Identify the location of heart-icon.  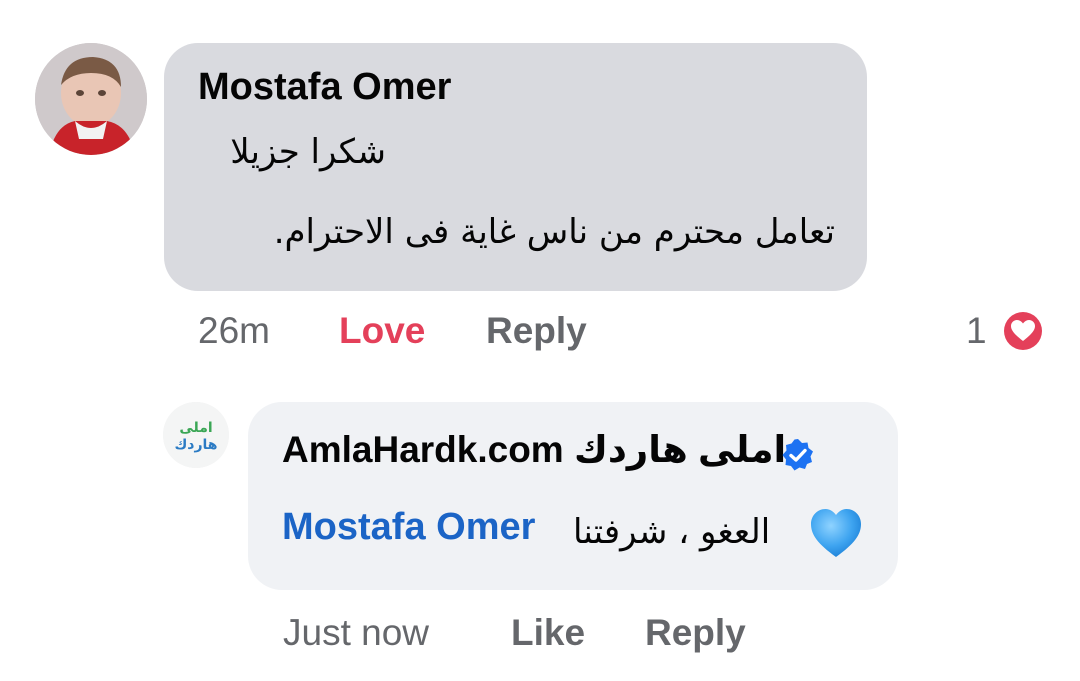
(1023, 331).